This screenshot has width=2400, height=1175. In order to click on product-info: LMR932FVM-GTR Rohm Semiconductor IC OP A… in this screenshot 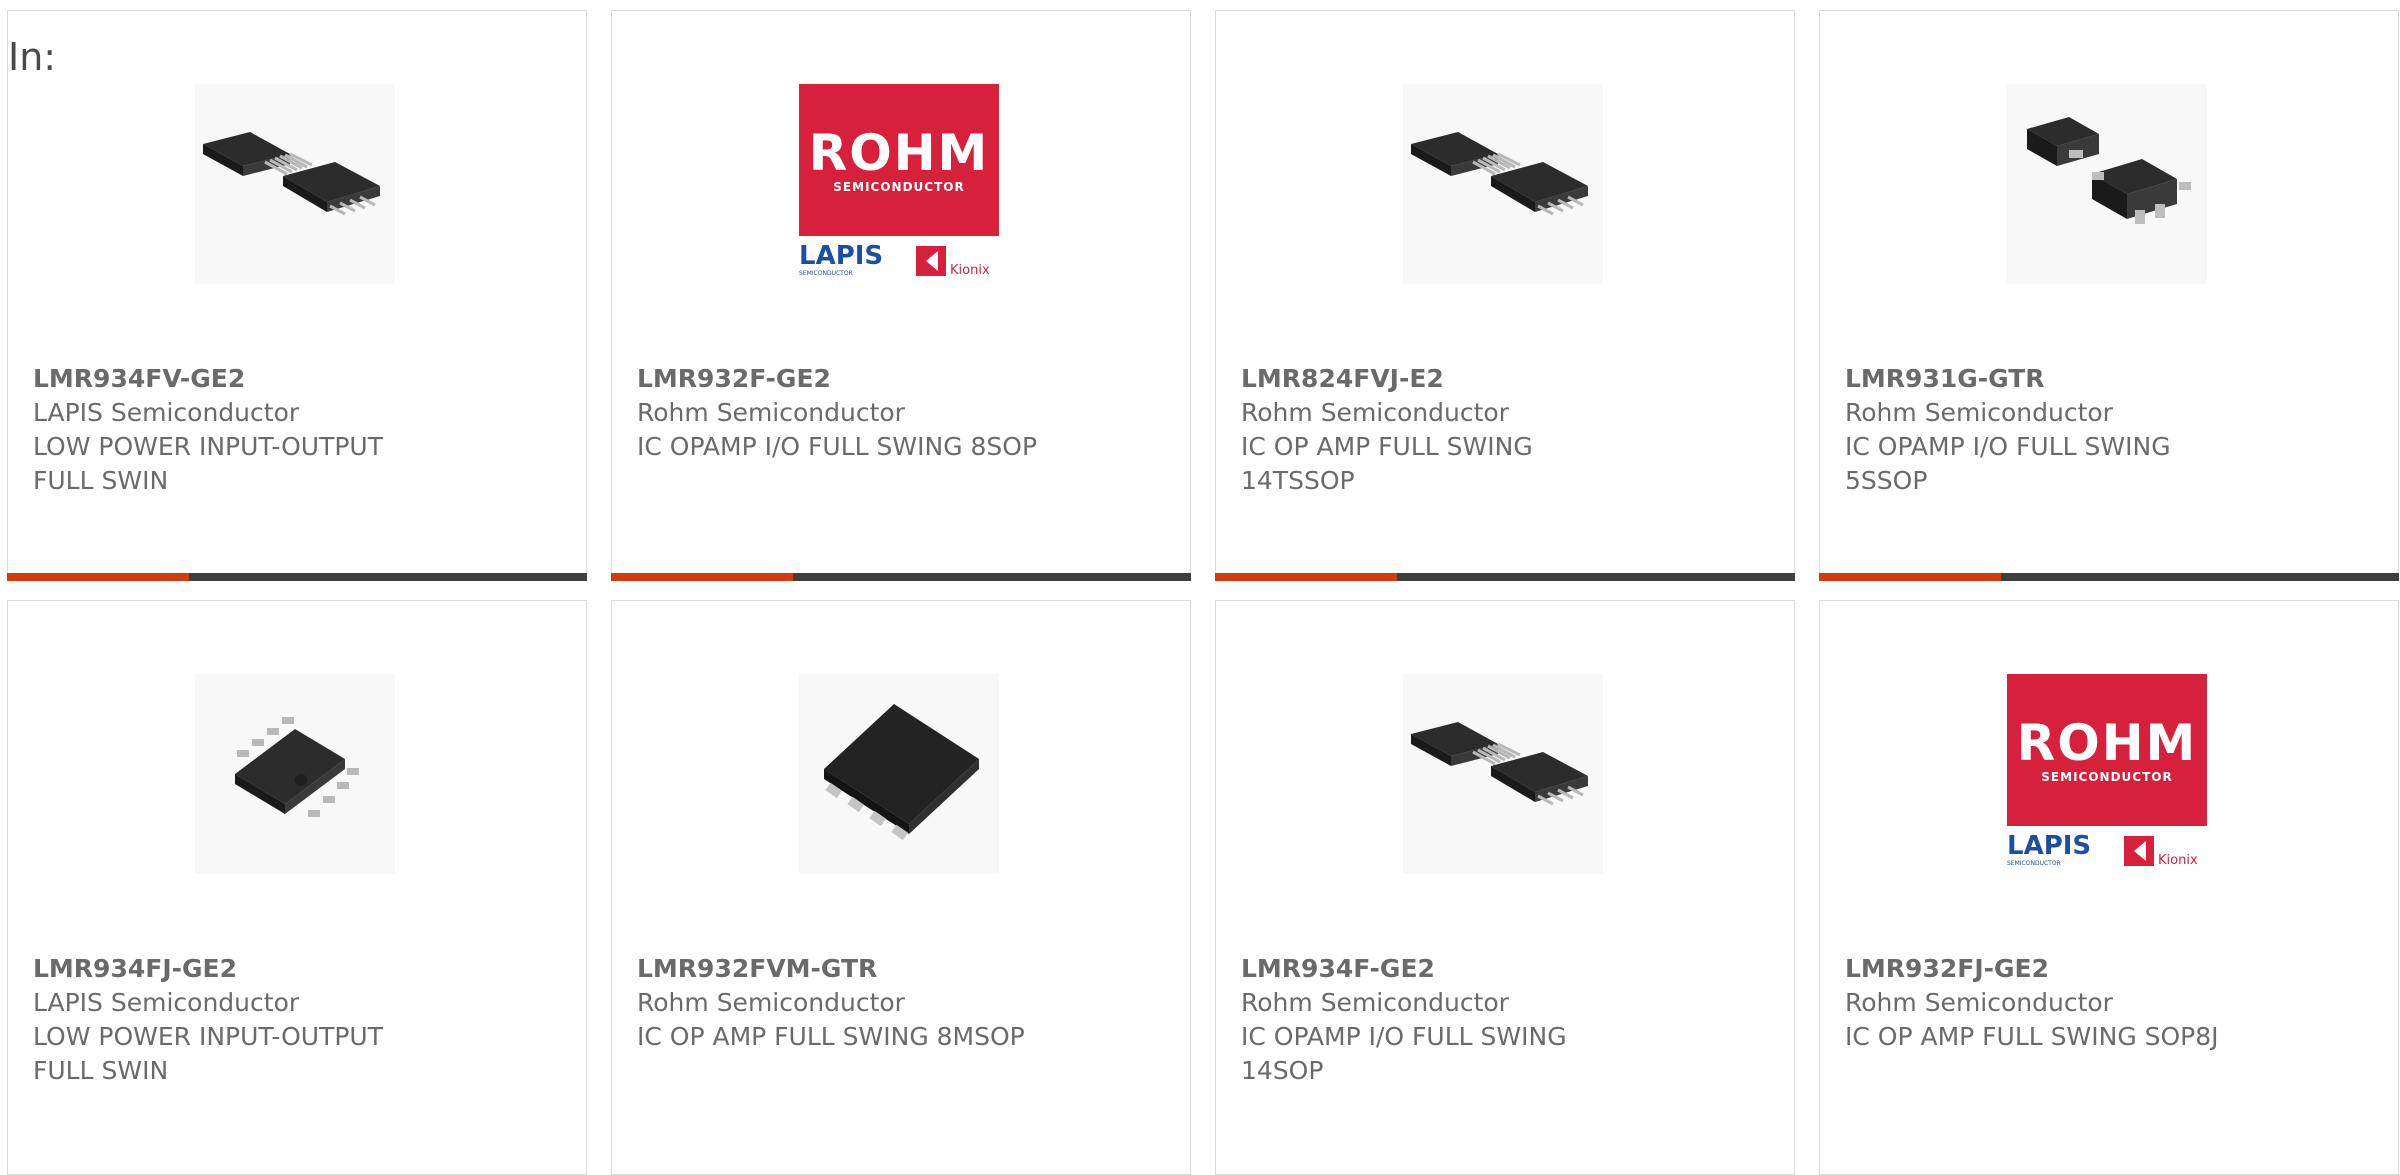, I will do `click(908, 1003)`.